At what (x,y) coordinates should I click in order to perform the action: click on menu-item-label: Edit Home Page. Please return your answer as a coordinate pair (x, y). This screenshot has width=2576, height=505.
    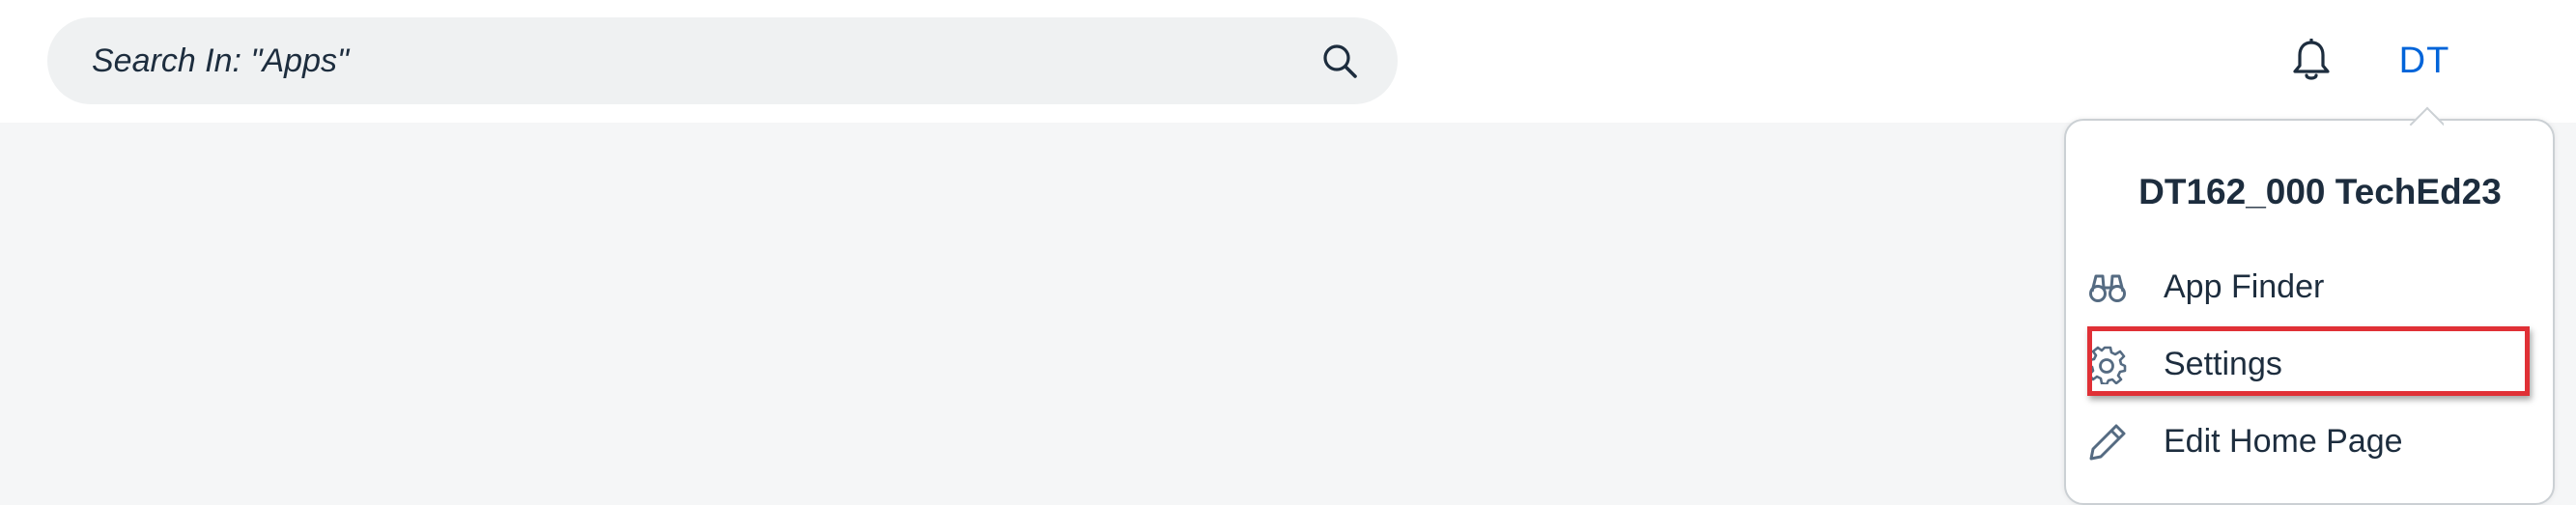
    Looking at the image, I should click on (2283, 441).